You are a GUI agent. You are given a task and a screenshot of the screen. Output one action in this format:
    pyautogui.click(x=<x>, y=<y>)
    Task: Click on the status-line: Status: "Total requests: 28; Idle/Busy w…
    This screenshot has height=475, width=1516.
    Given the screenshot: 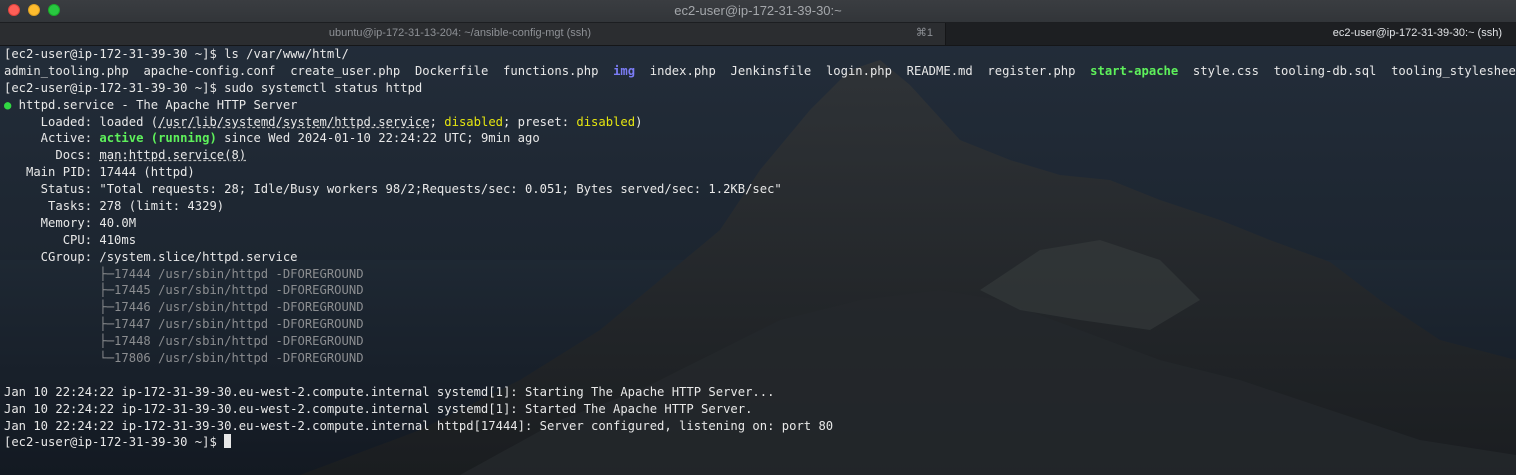 What is the action you would take?
    pyautogui.click(x=393, y=189)
    